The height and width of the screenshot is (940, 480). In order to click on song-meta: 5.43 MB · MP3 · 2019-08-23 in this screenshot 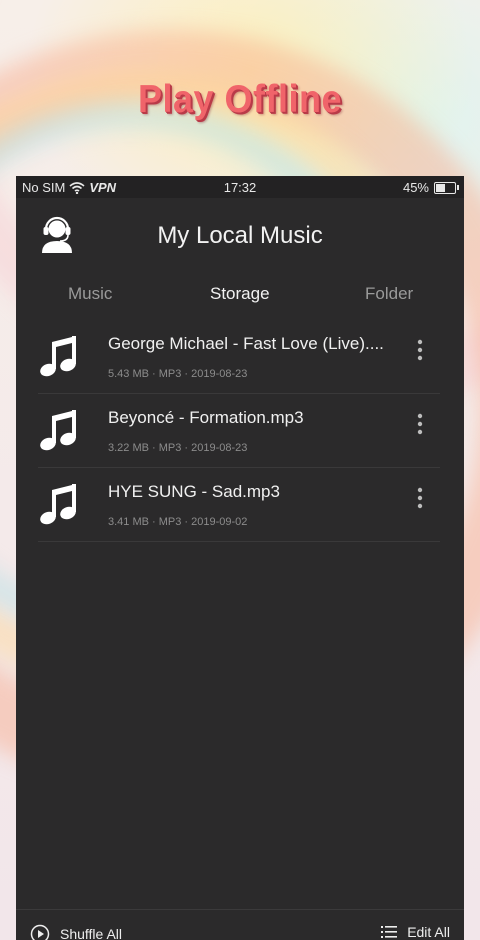, I will do `click(178, 374)`.